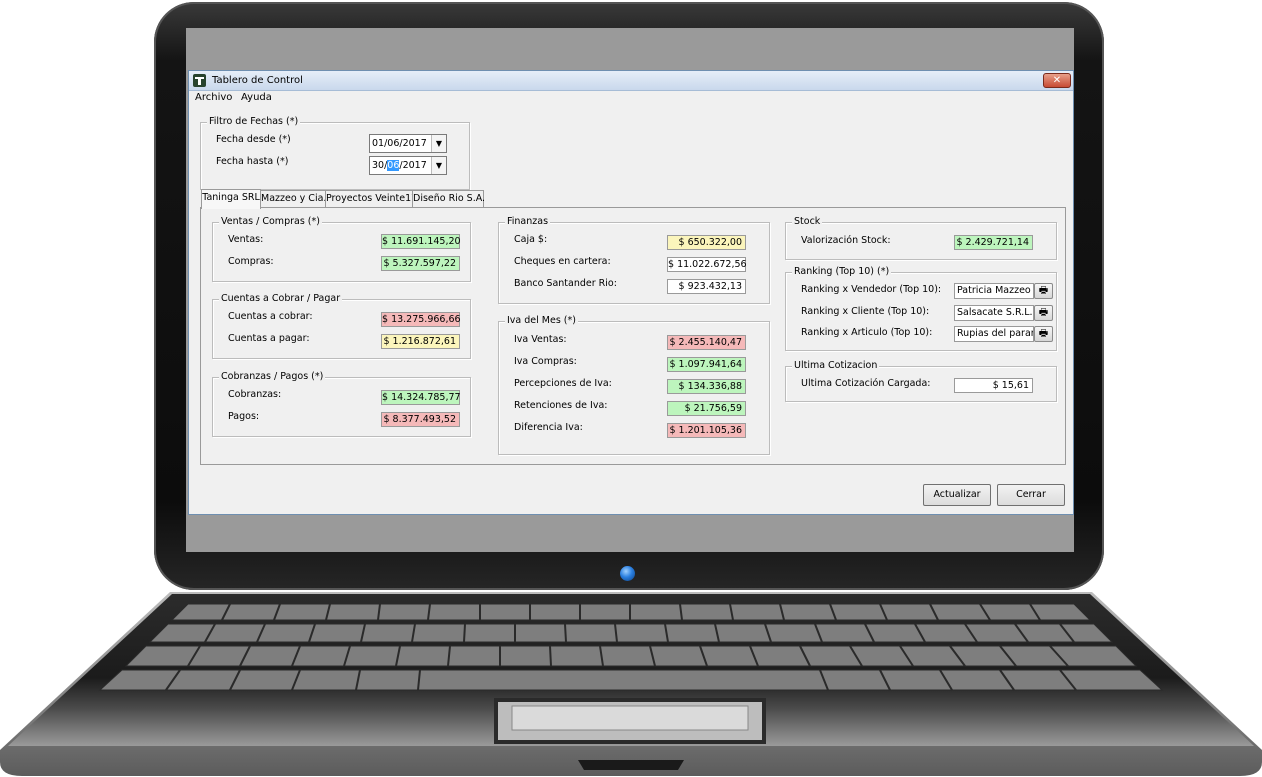  What do you see at coordinates (706, 408) in the screenshot?
I see `retenciones-value: $ 21.756,59` at bounding box center [706, 408].